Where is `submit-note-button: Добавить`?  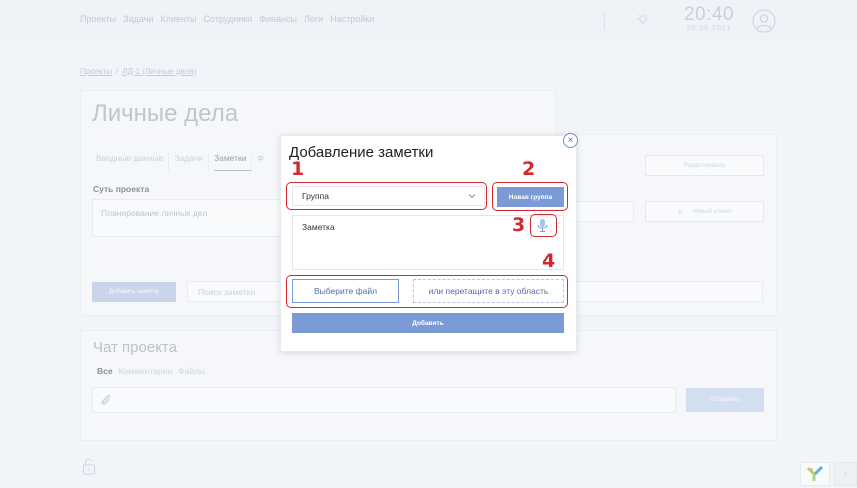 submit-note-button: Добавить is located at coordinates (428, 323).